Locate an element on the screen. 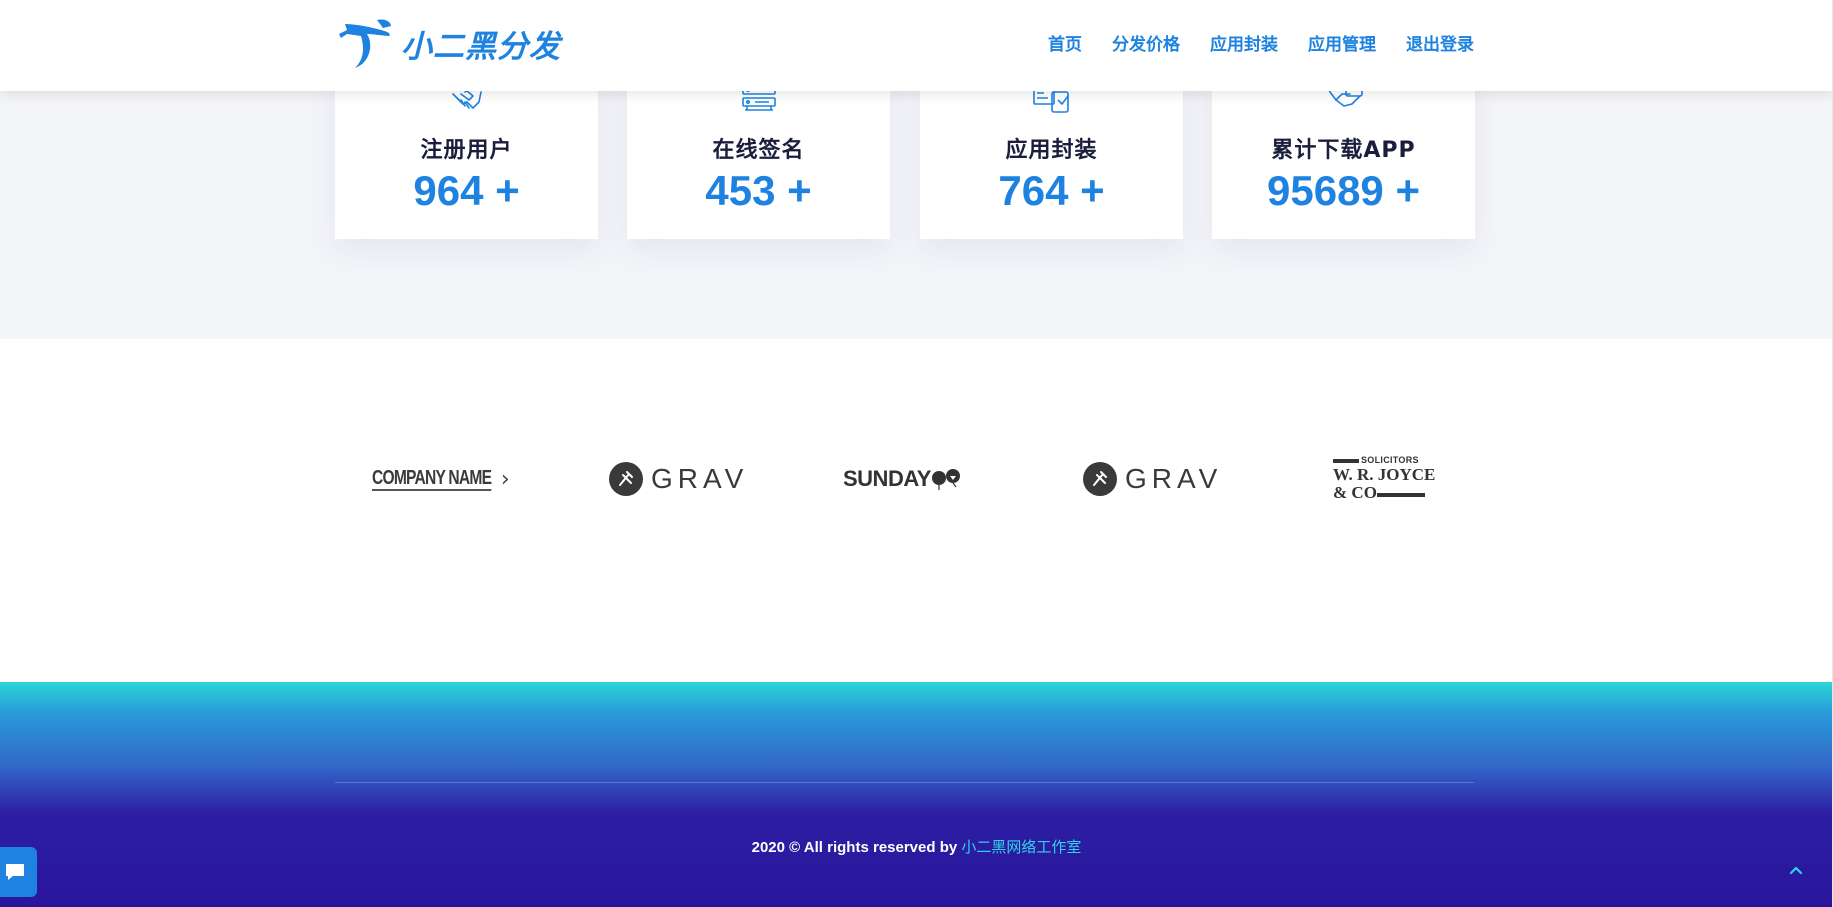 This screenshot has width=1833, height=907. copyright: 2020 © All rights reserved by 小二黑网络工作室 is located at coordinates (916, 846).